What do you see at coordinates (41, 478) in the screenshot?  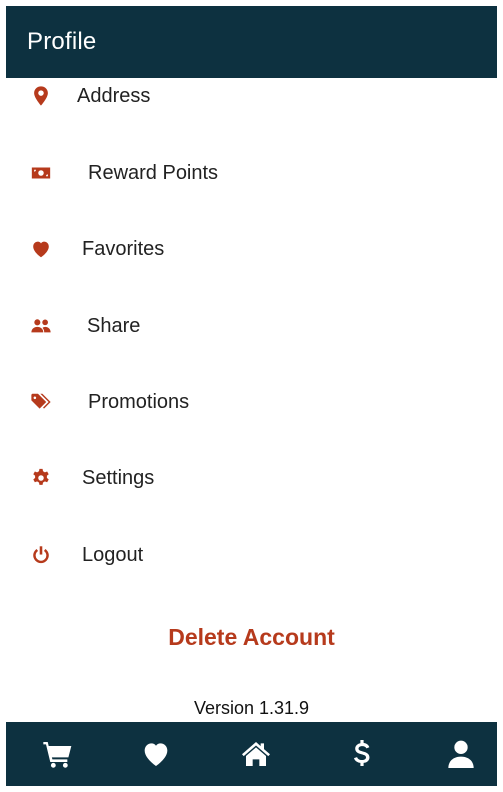 I see `gear-icon` at bounding box center [41, 478].